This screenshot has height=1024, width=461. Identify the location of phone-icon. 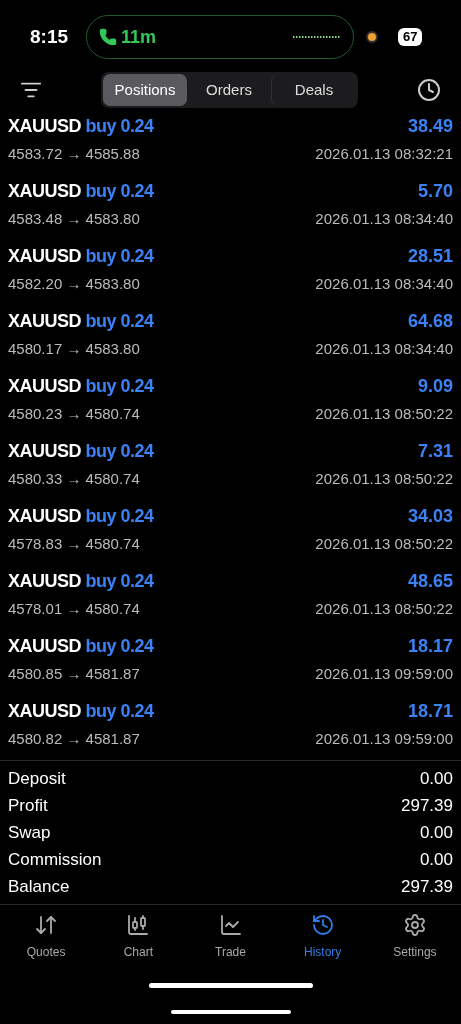
(108, 37).